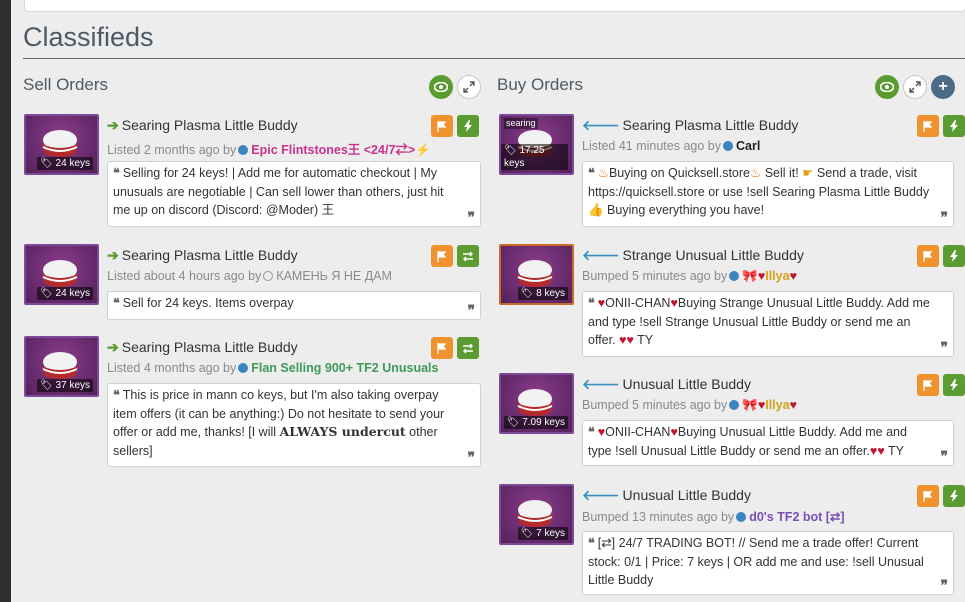  What do you see at coordinates (943, 87) in the screenshot?
I see `add-listing-button: +` at bounding box center [943, 87].